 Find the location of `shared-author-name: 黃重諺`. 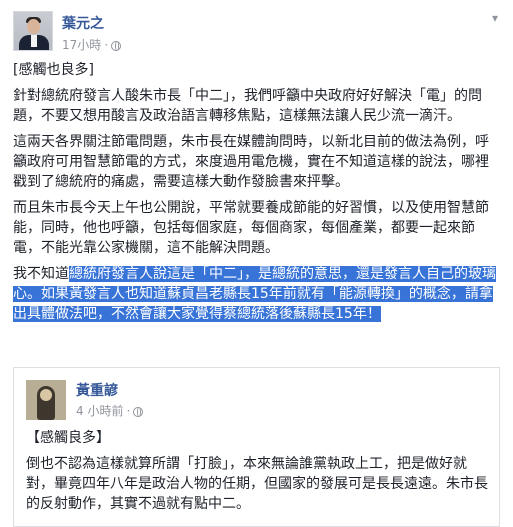

shared-author-name: 黃重諺 is located at coordinates (97, 390).